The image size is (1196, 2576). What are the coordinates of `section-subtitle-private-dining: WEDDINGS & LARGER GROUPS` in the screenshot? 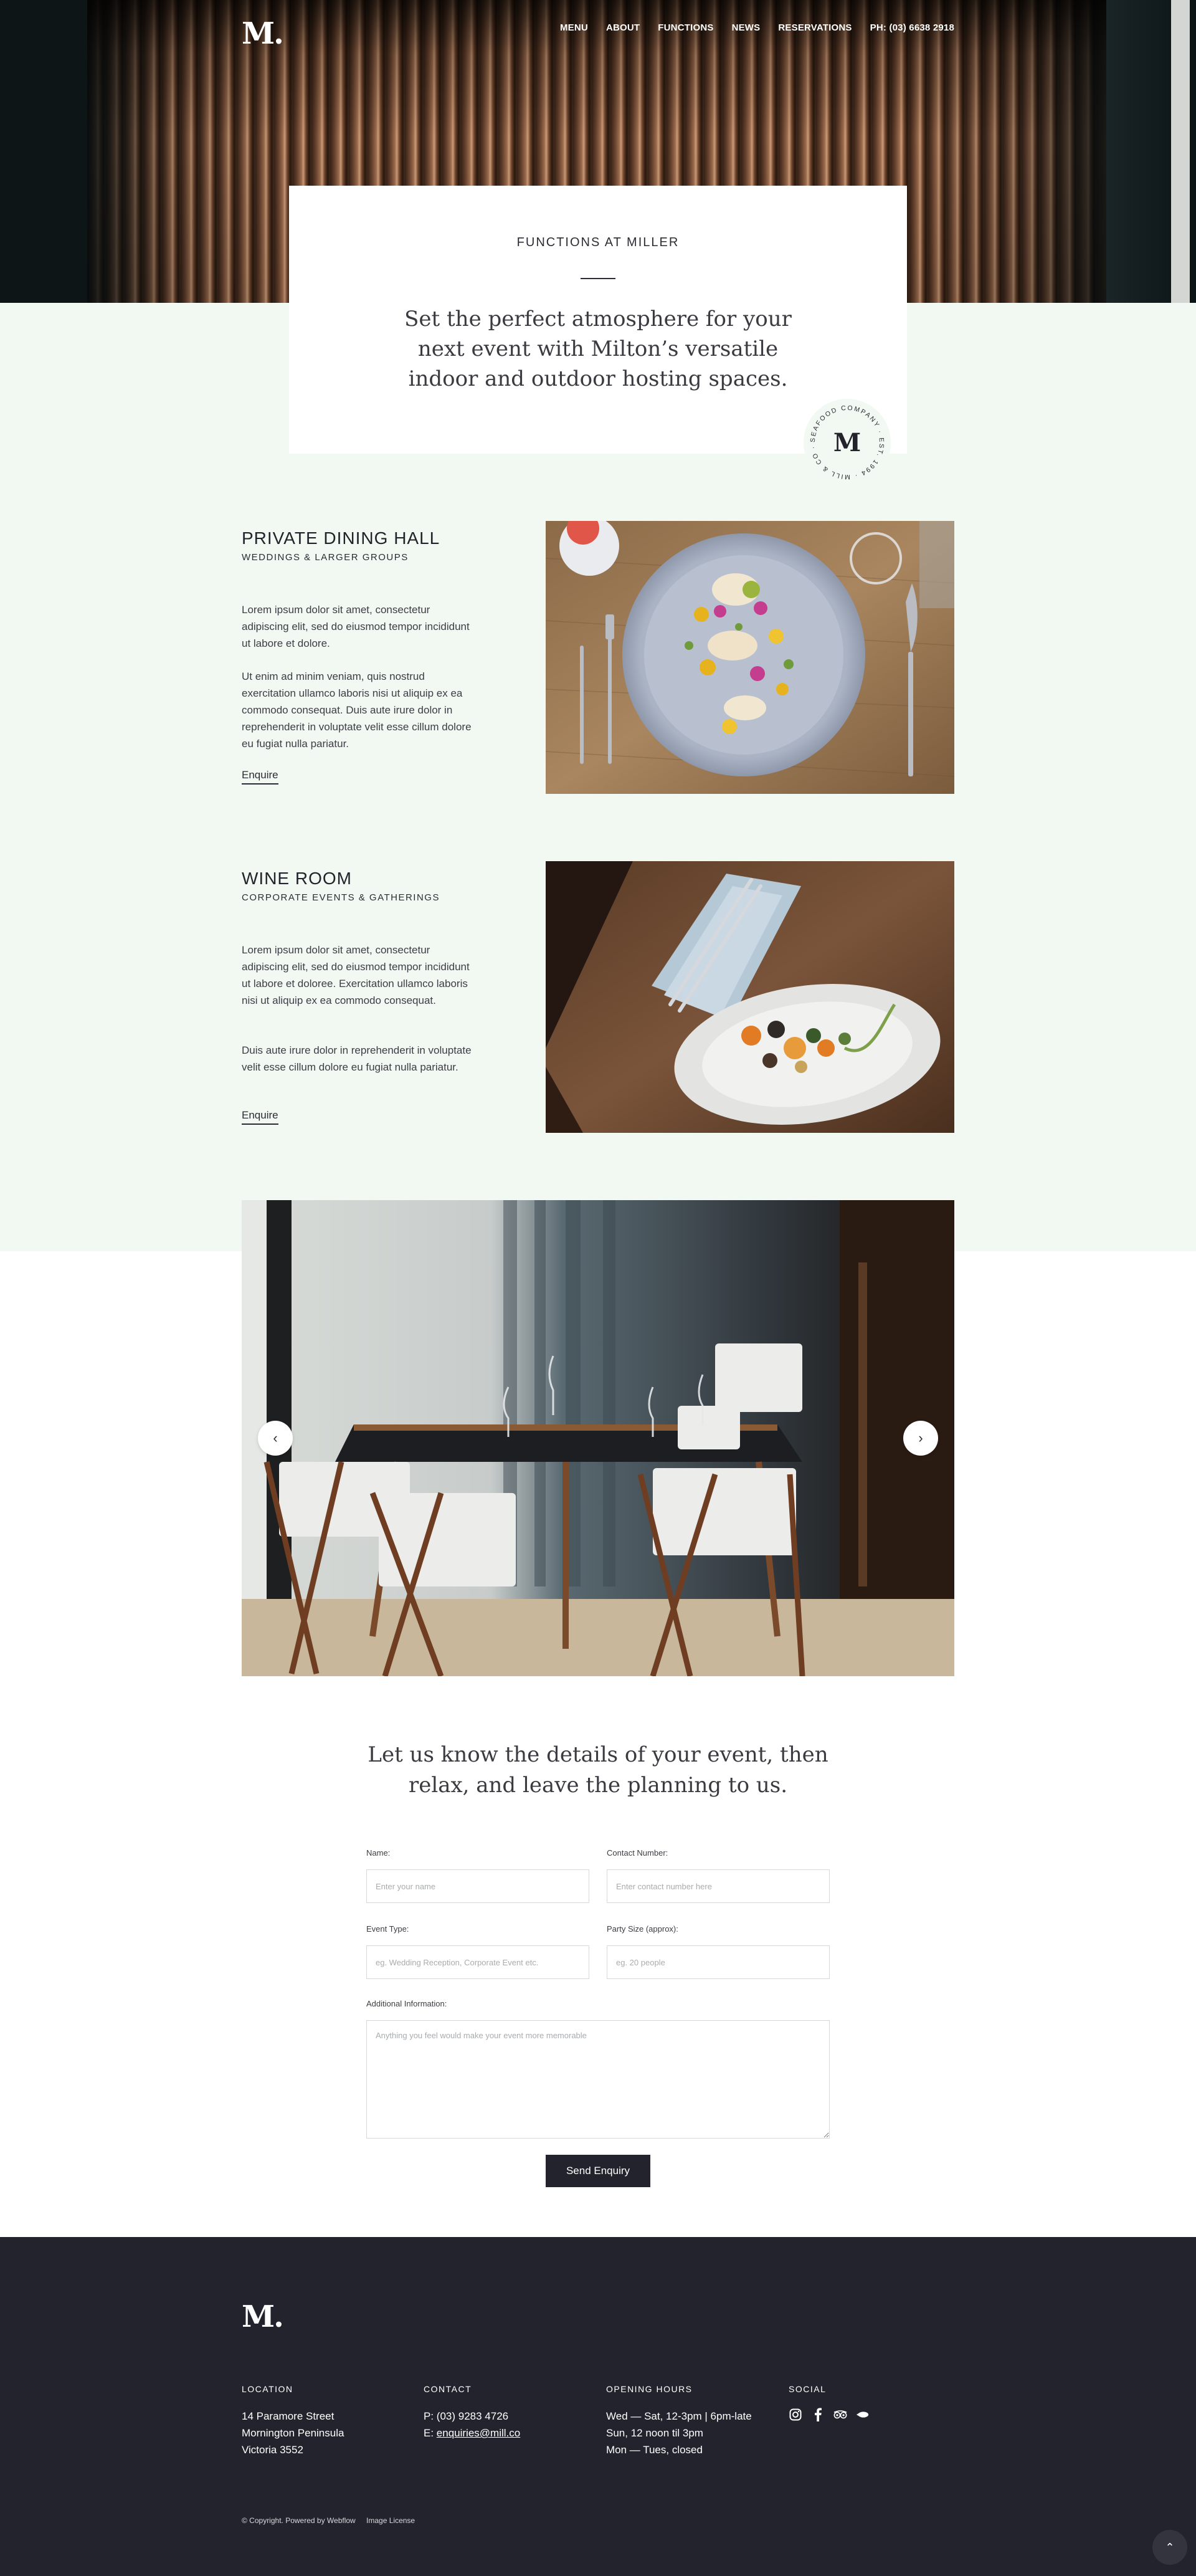 It's located at (325, 558).